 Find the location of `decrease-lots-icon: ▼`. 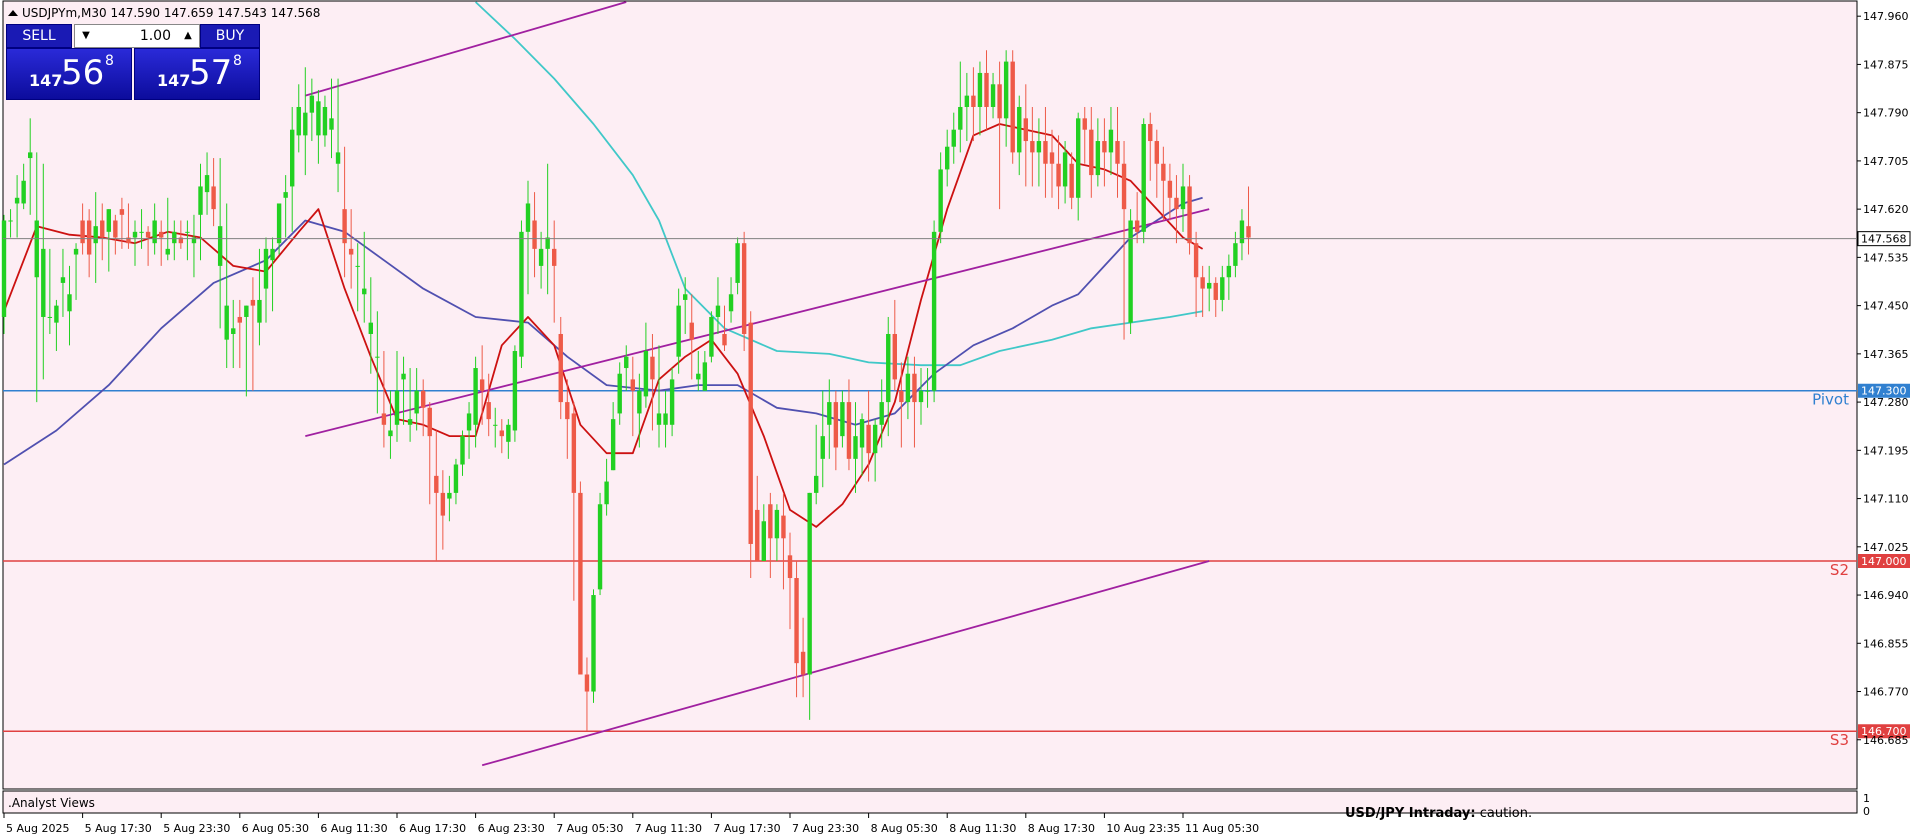

decrease-lots-icon: ▼ is located at coordinates (86, 36).